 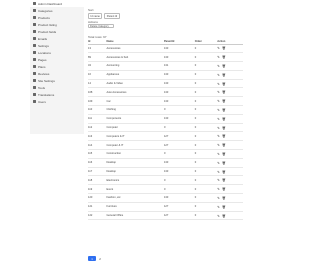 What do you see at coordinates (57, 10) in the screenshot?
I see `sidebar-item: Categories` at bounding box center [57, 10].